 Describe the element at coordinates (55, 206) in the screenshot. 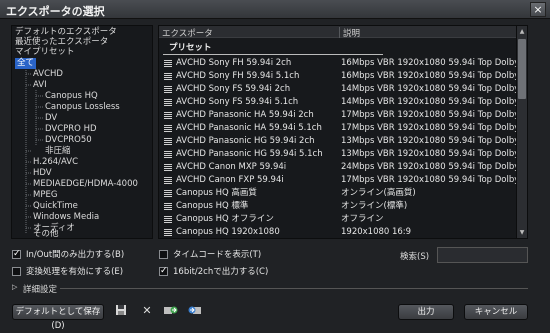

I see `tree-item-quicktime: QuickTime` at that location.